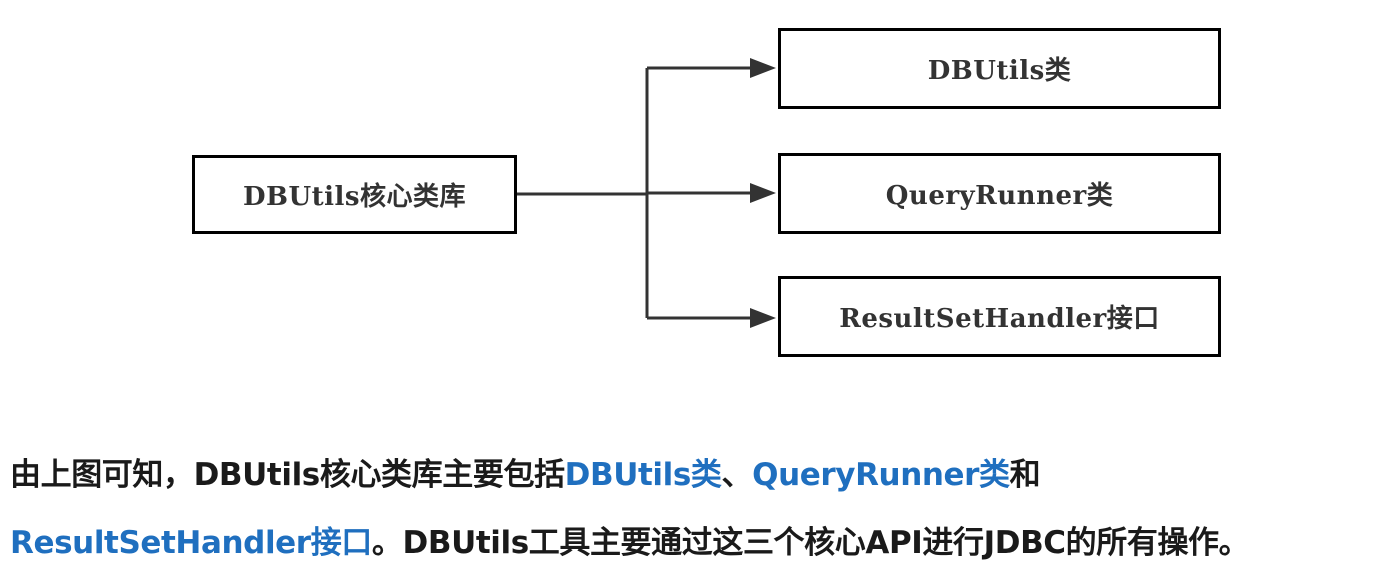 This screenshot has width=1398, height=574. What do you see at coordinates (737, 475) in the screenshot?
I see `caption-text: 、` at bounding box center [737, 475].